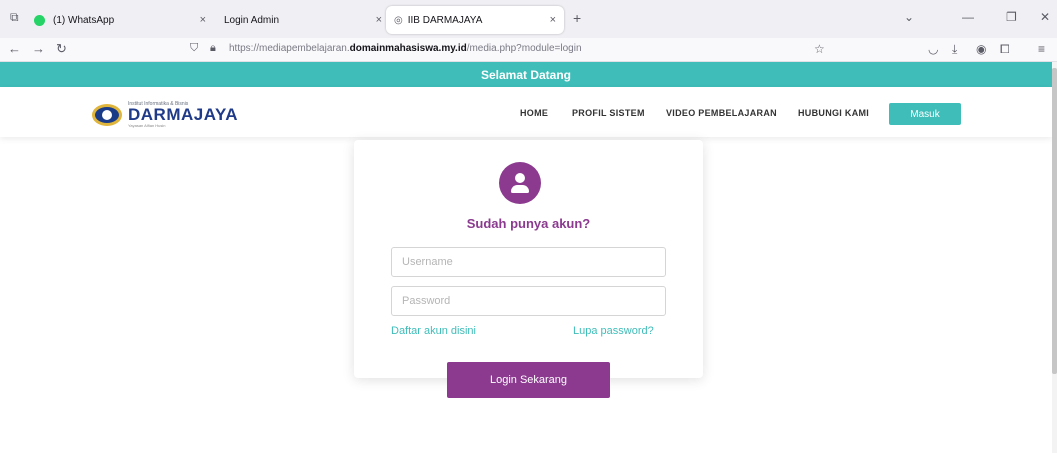  I want to click on welcome-bar: Selamat Datang, so click(526, 74).